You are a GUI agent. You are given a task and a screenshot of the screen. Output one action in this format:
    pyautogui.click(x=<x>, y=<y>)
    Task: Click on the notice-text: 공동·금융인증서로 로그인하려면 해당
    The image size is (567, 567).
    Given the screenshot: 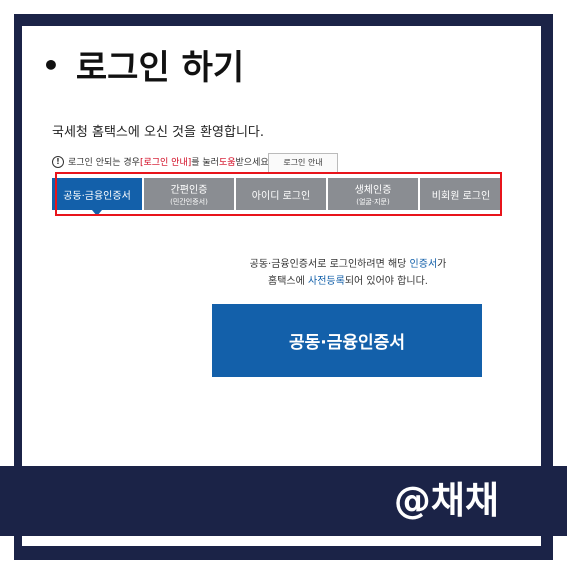 What is the action you would take?
    pyautogui.click(x=329, y=264)
    